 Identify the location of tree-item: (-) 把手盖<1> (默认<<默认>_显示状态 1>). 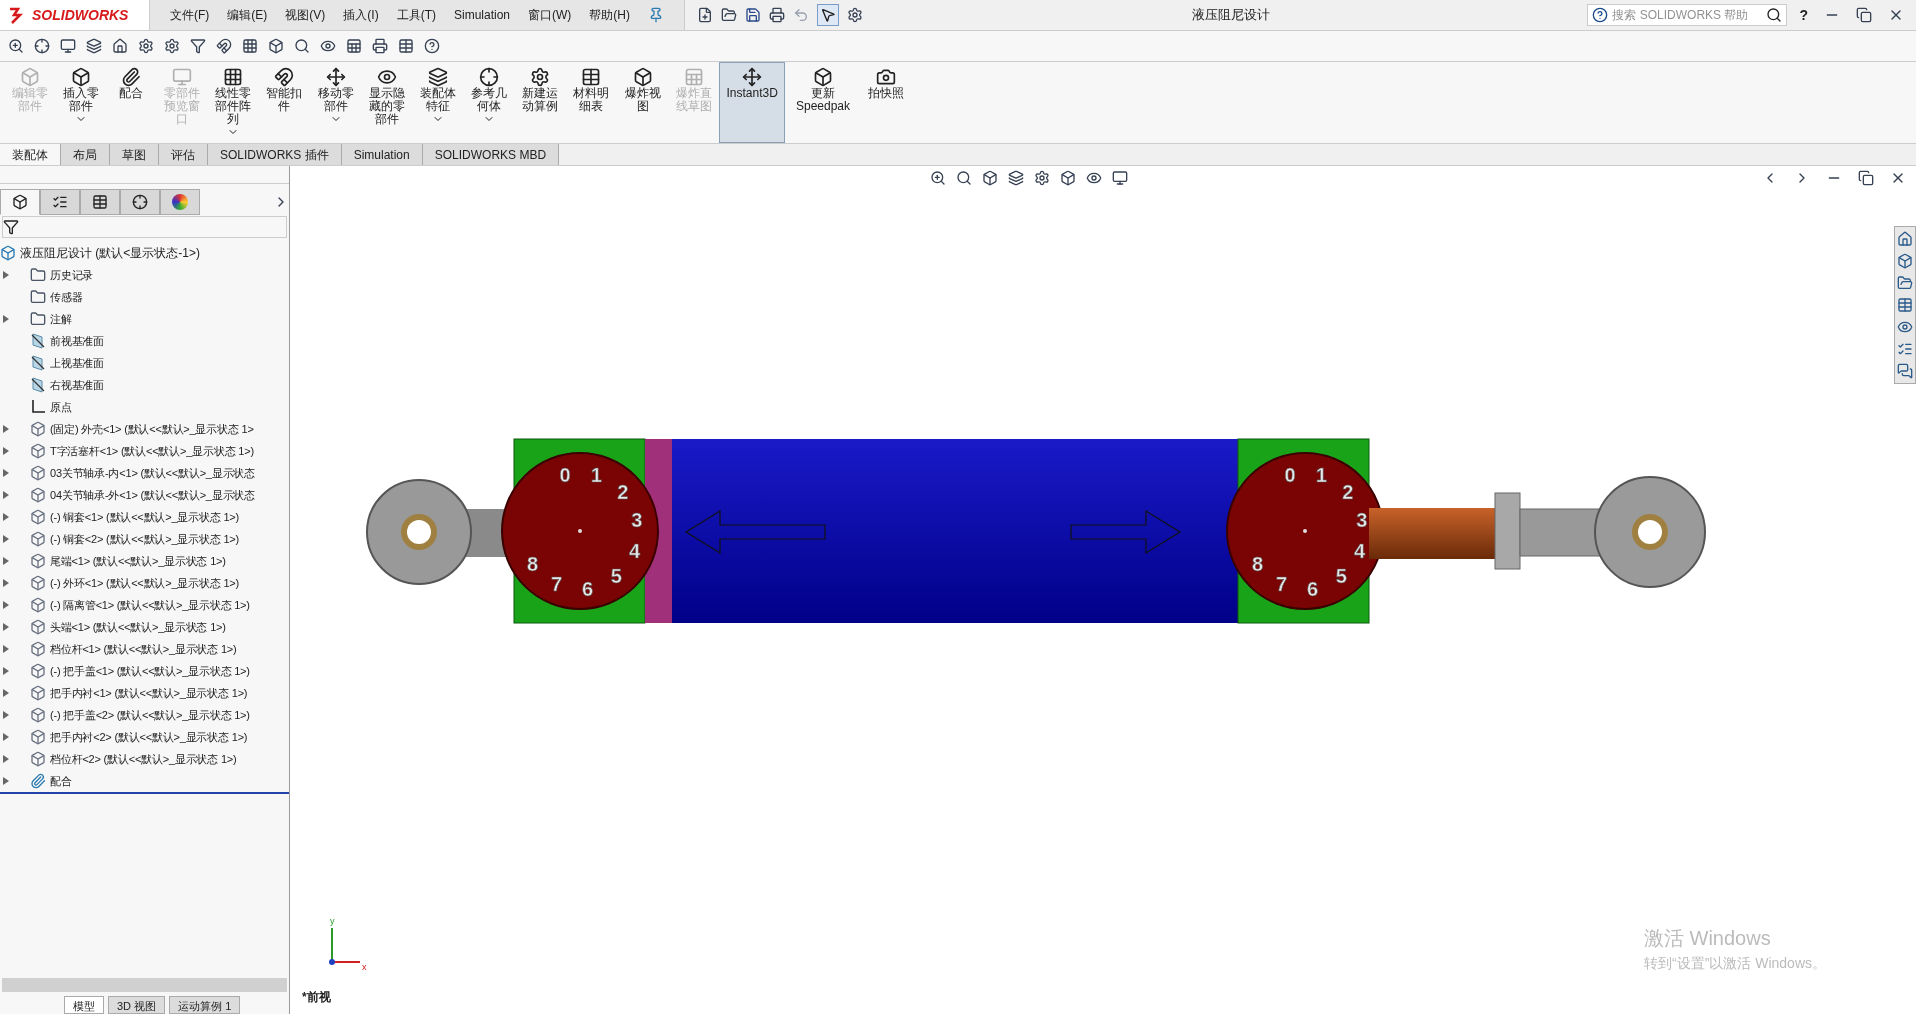
(150, 671).